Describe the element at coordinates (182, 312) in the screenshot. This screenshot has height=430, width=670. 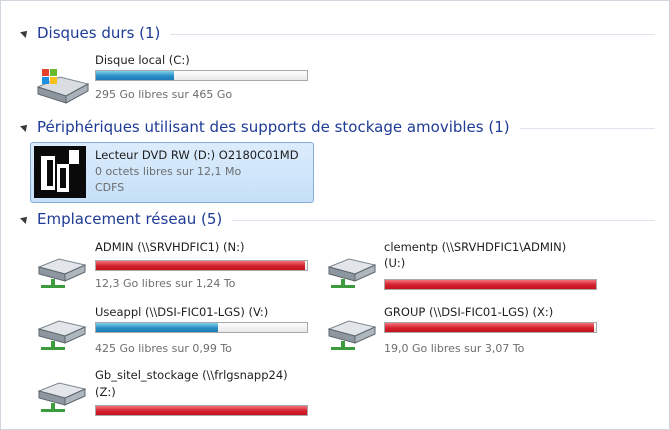
I see `drive-name: Useappl (\\DSI-FIC01-LGS) (V:)` at that location.